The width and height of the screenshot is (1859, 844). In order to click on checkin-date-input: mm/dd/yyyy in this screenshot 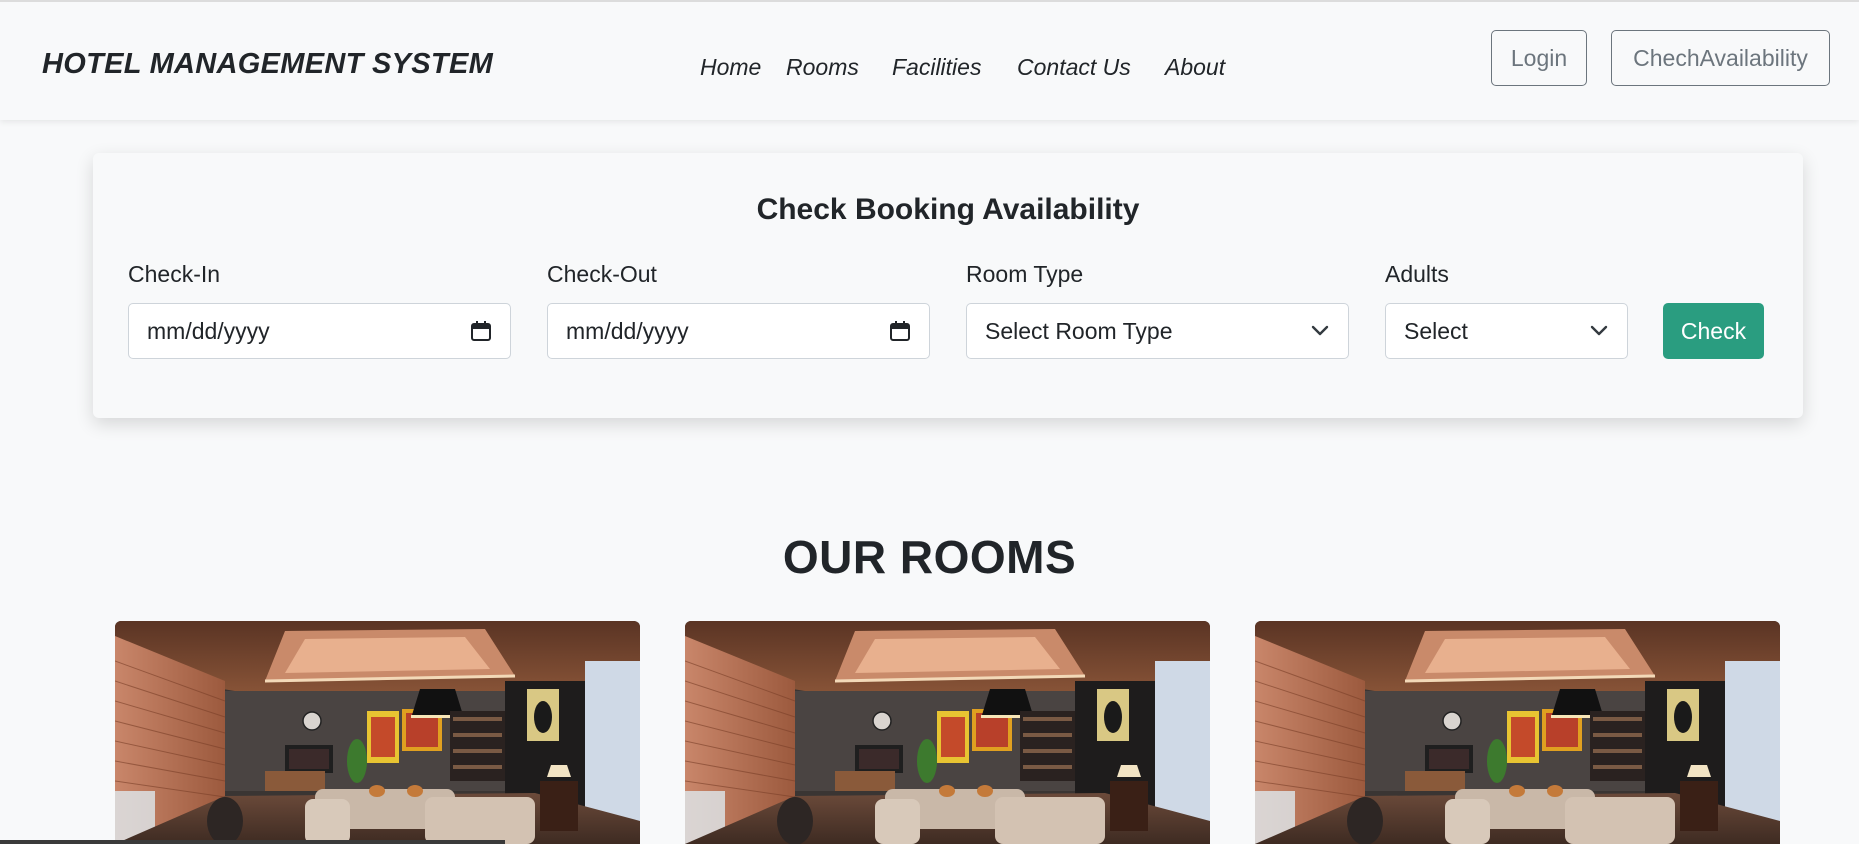, I will do `click(319, 331)`.